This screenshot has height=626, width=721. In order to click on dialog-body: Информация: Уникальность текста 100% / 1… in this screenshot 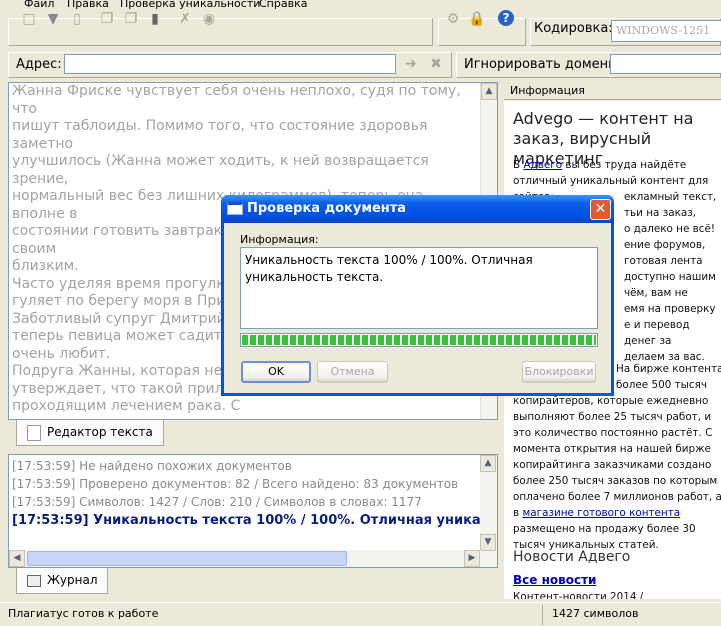, I will do `click(417, 308)`.